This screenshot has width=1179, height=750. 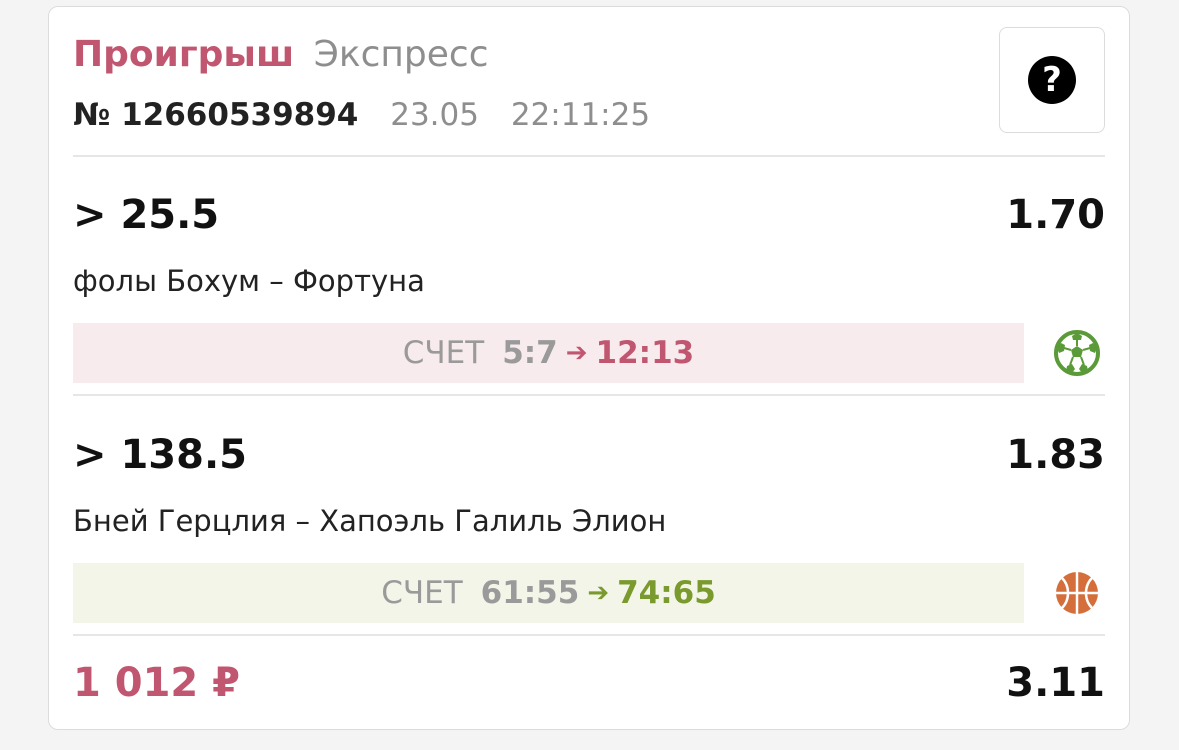 What do you see at coordinates (157, 683) in the screenshot?
I see `stake-amount: 1 012 ₽` at bounding box center [157, 683].